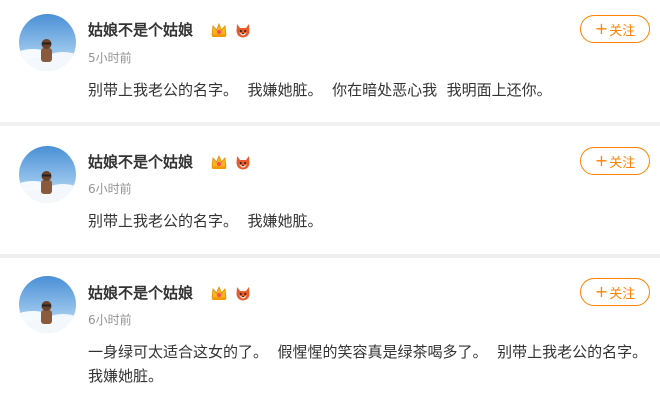 Image resolution: width=660 pixels, height=416 pixels. Describe the element at coordinates (110, 58) in the screenshot. I see `timestamp: 5小时前` at that location.